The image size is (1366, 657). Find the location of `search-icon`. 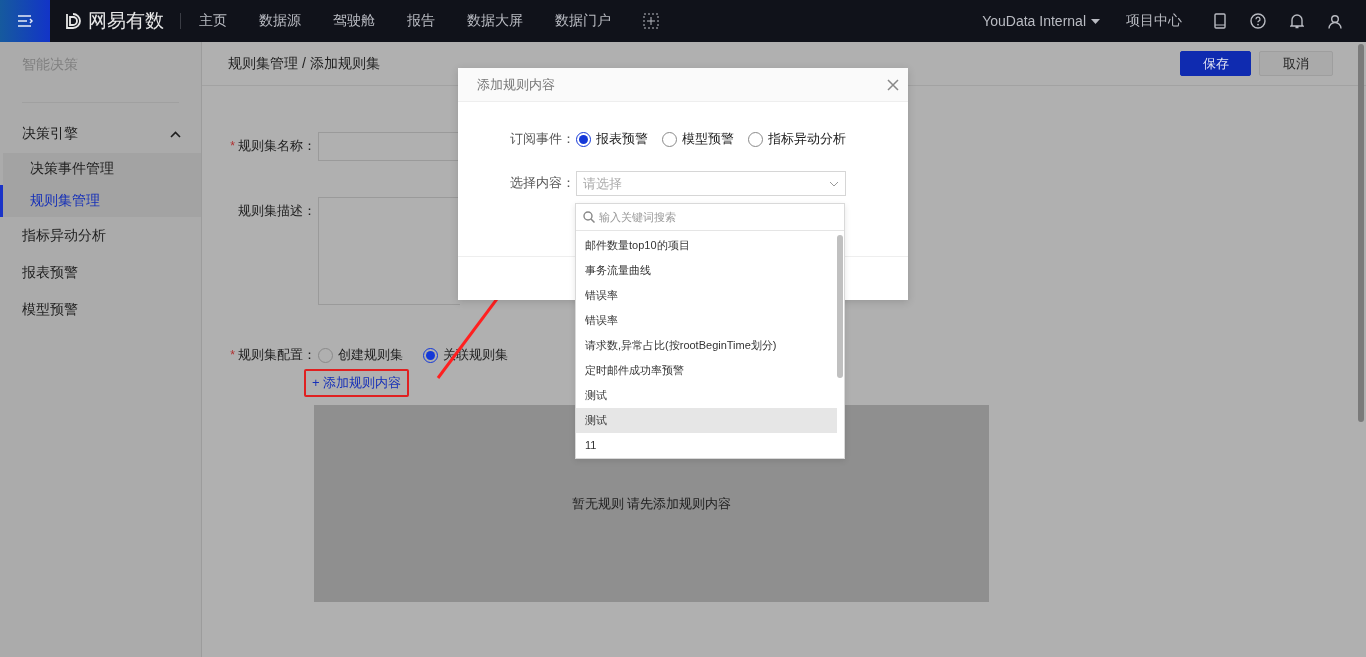

search-icon is located at coordinates (589, 217).